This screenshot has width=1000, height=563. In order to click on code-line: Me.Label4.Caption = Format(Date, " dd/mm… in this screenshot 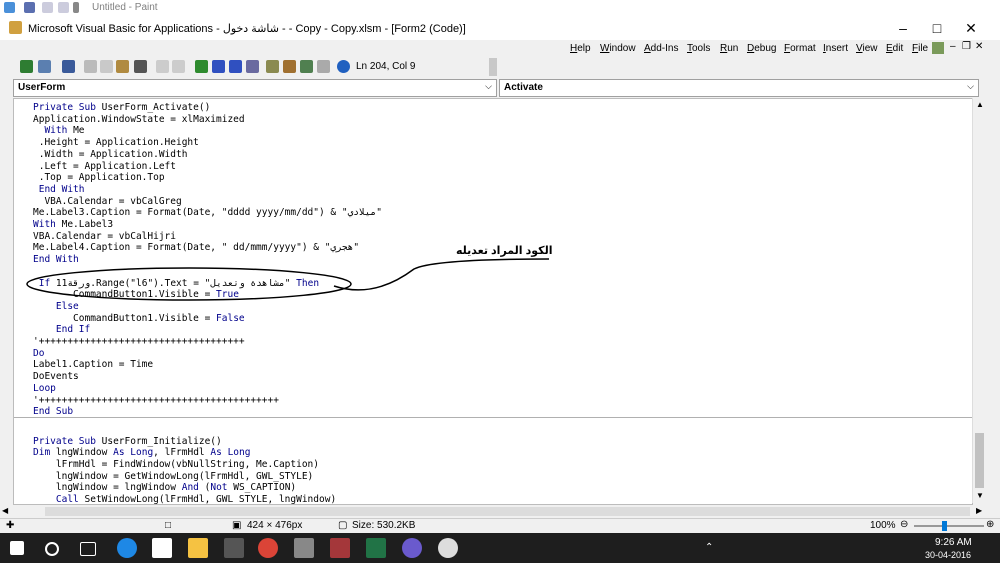, I will do `click(196, 247)`.